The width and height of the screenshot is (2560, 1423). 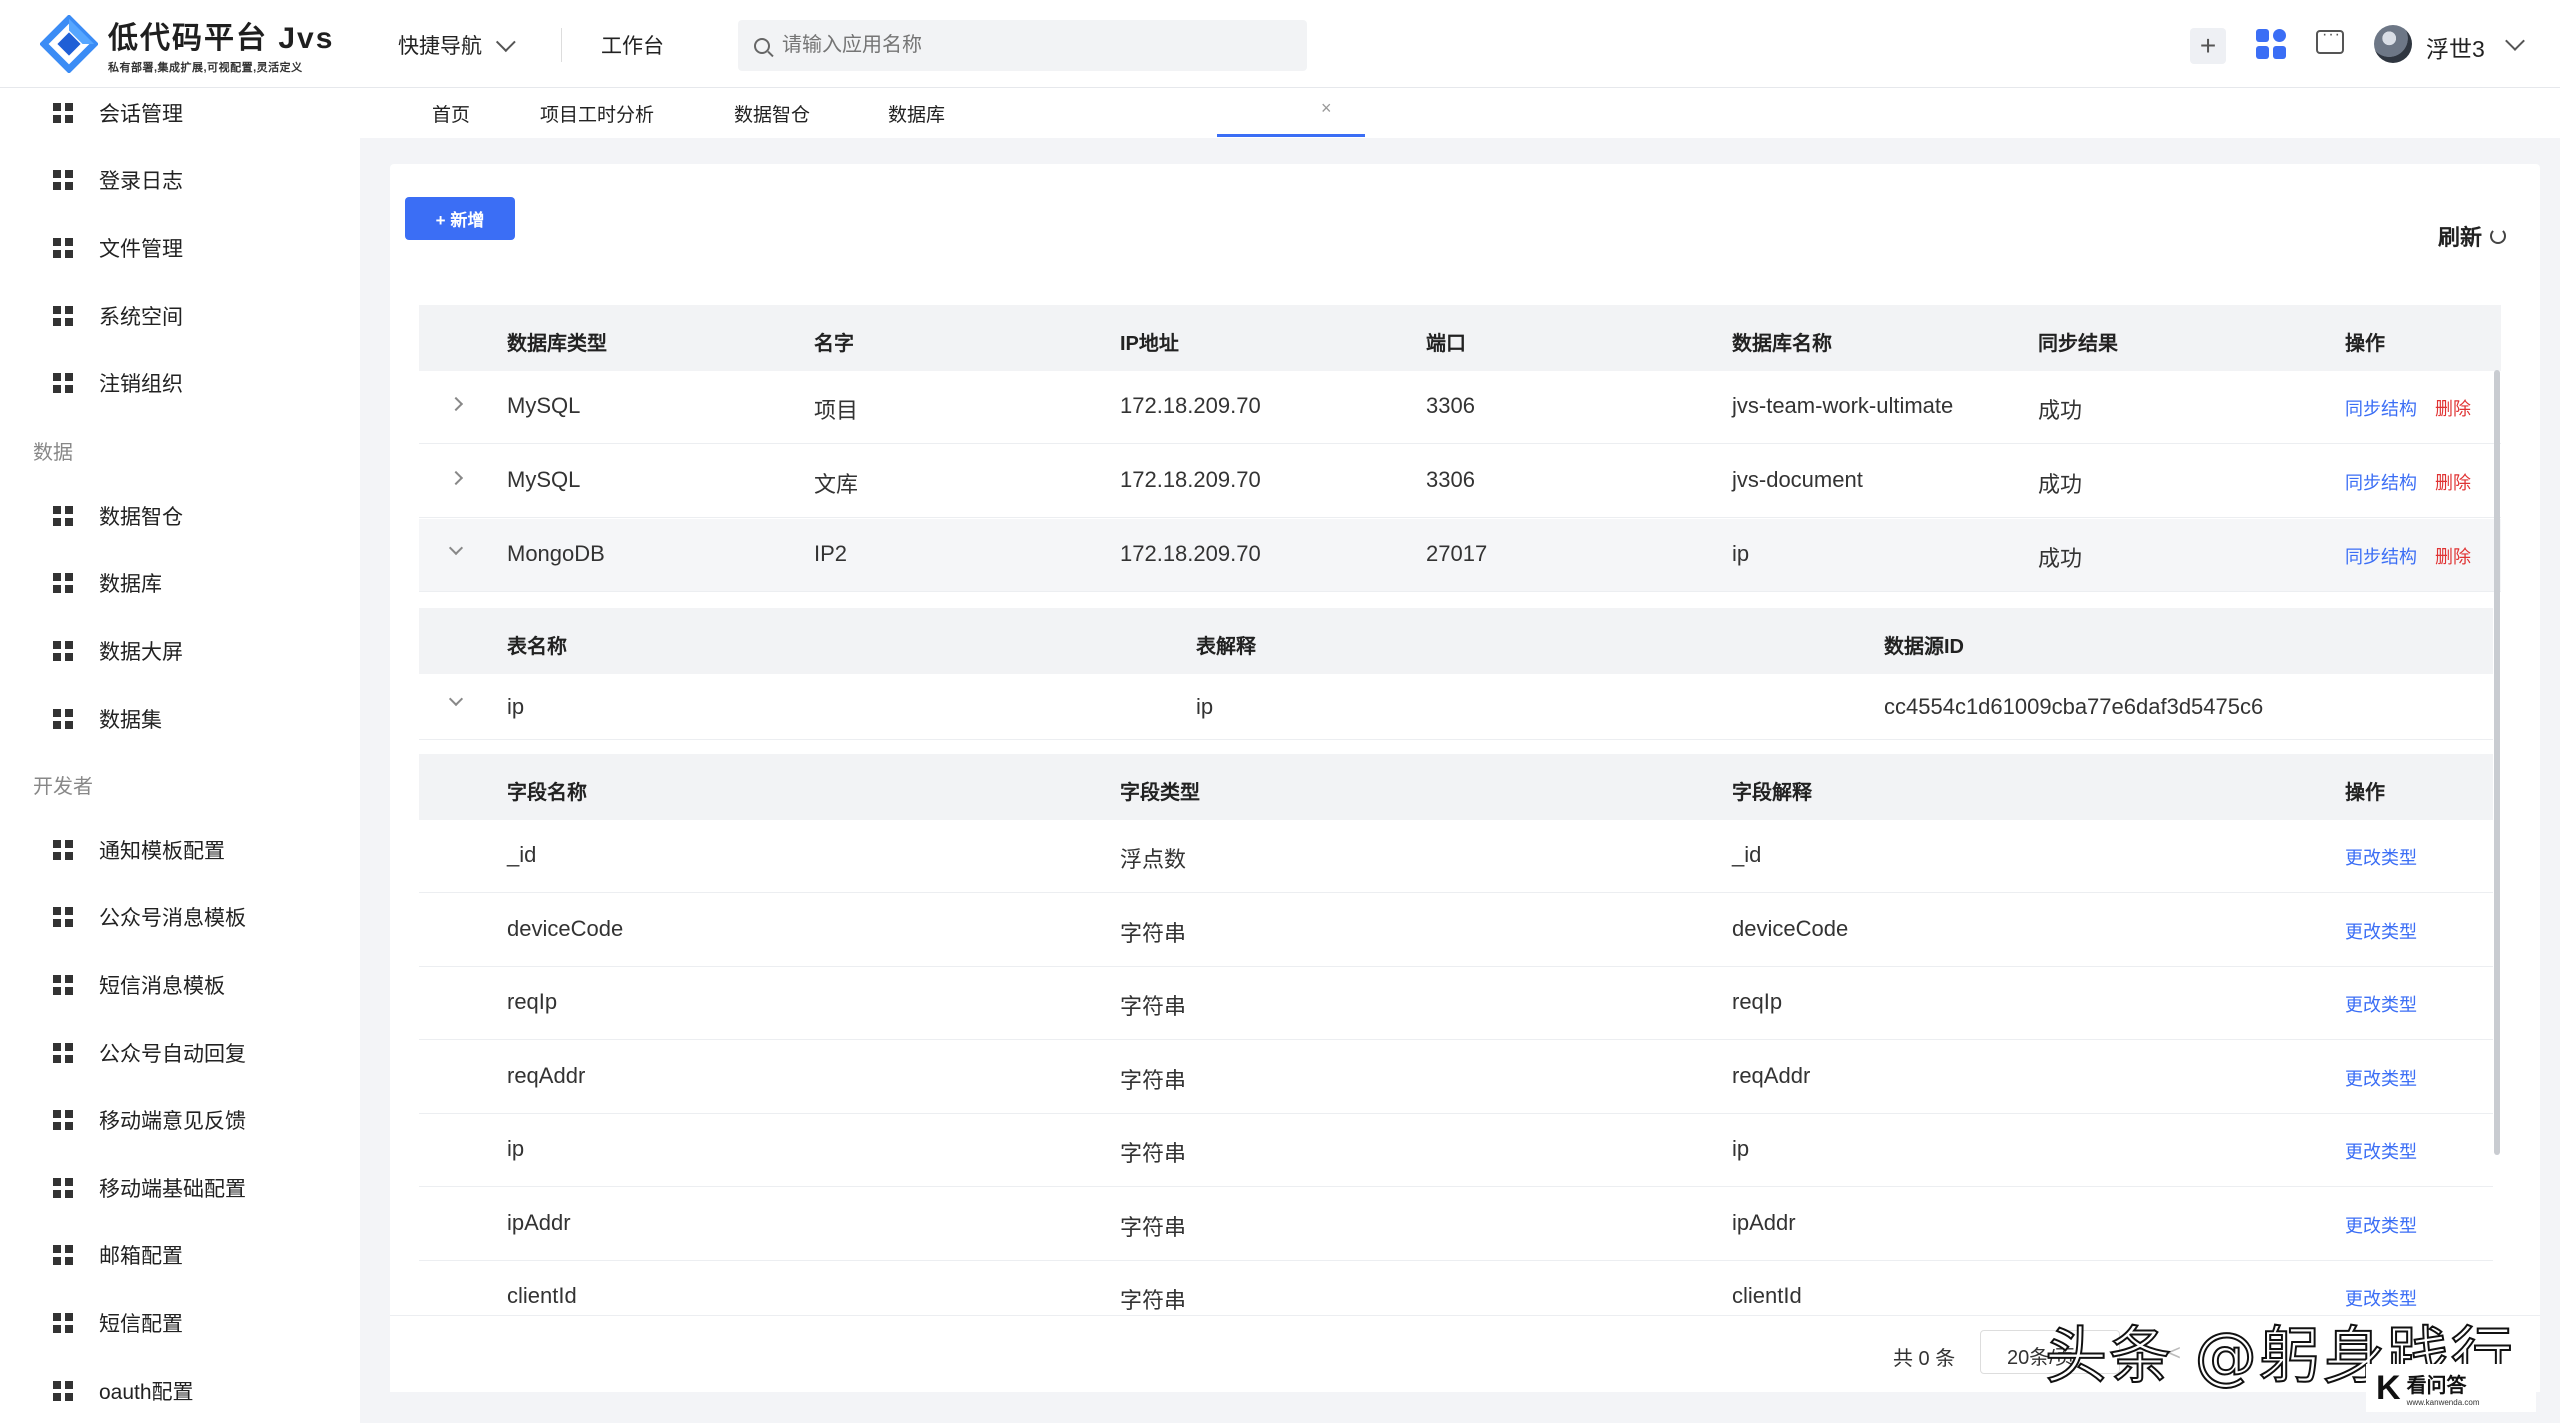 I want to click on sidebar-item-label: oauth配置, so click(x=146, y=1392).